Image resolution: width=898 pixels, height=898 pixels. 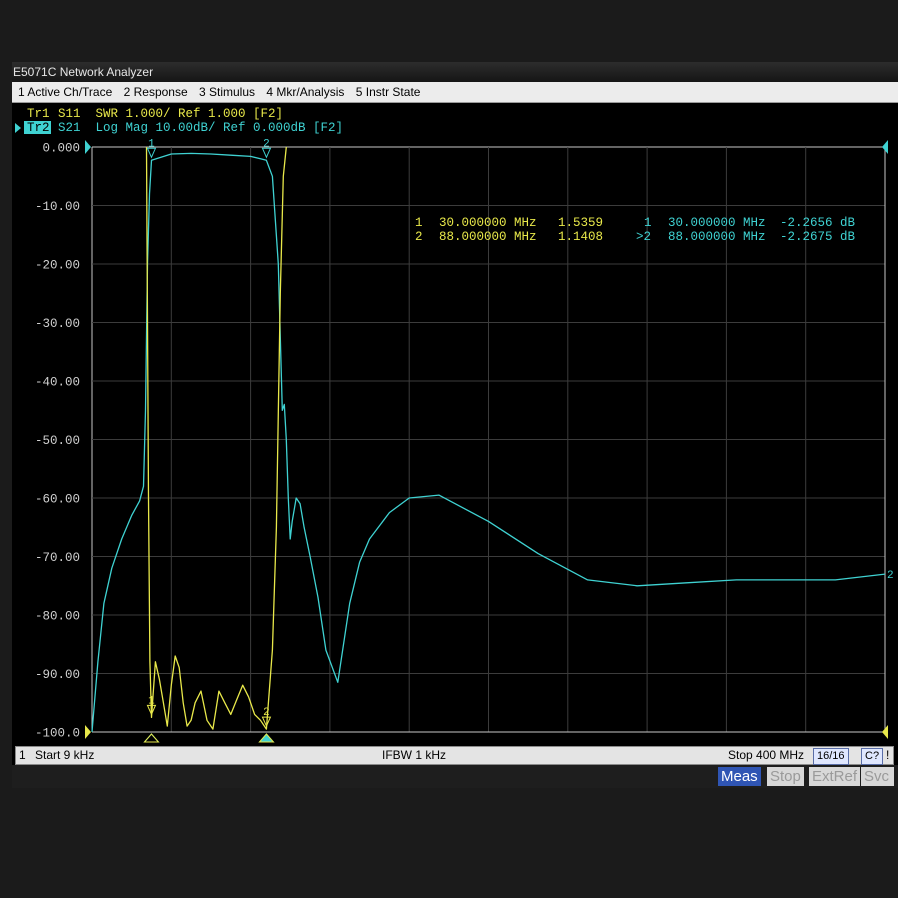 What do you see at coordinates (419, 237) in the screenshot?
I see `mkr2-tr1-num: 2` at bounding box center [419, 237].